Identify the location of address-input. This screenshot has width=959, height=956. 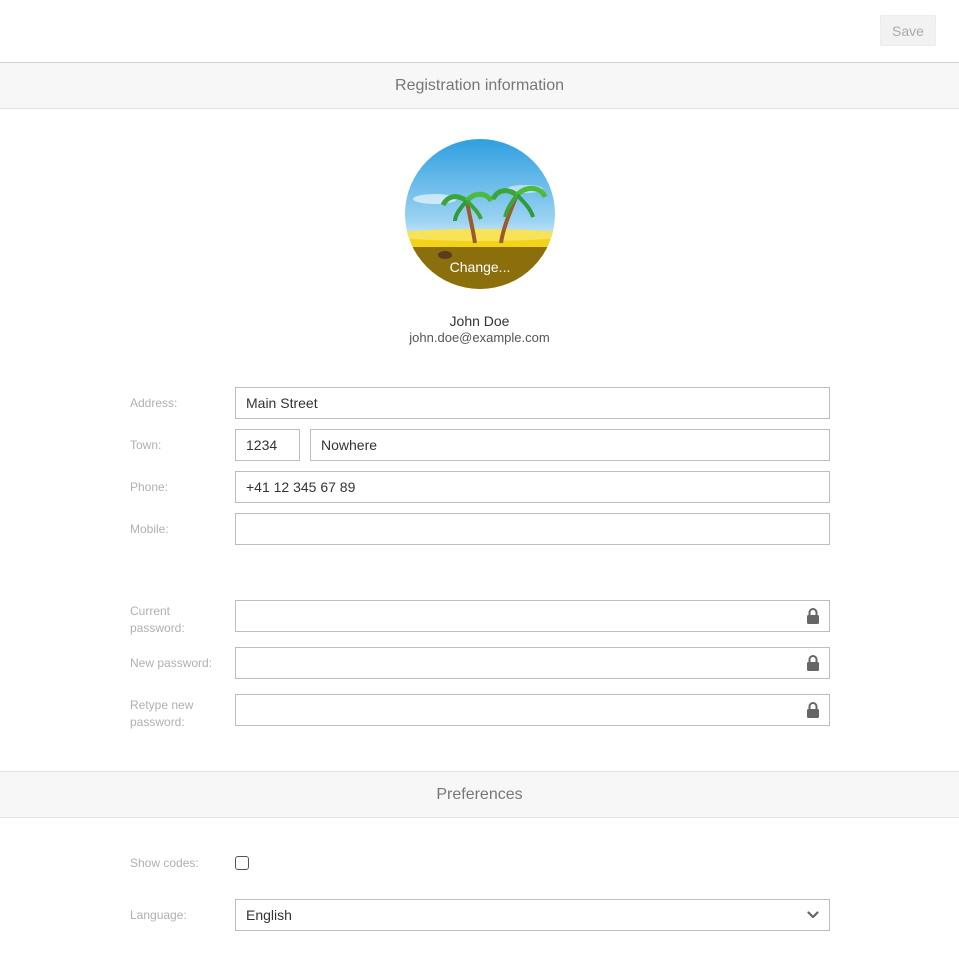
(532, 403).